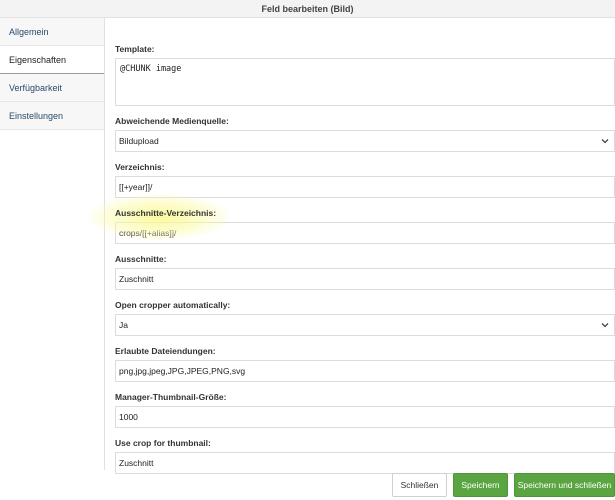 The width and height of the screenshot is (615, 500). What do you see at coordinates (365, 325) in the screenshot?
I see `open-cropper-select: Ja` at bounding box center [365, 325].